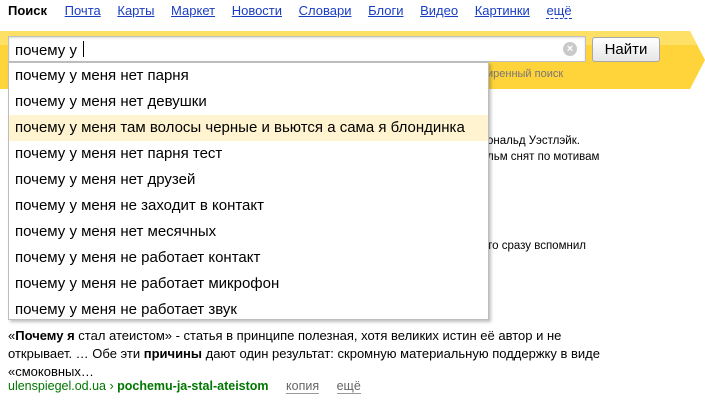  I want to click on suggestion-item: почему у меня не работает микрофон, so click(248, 284).